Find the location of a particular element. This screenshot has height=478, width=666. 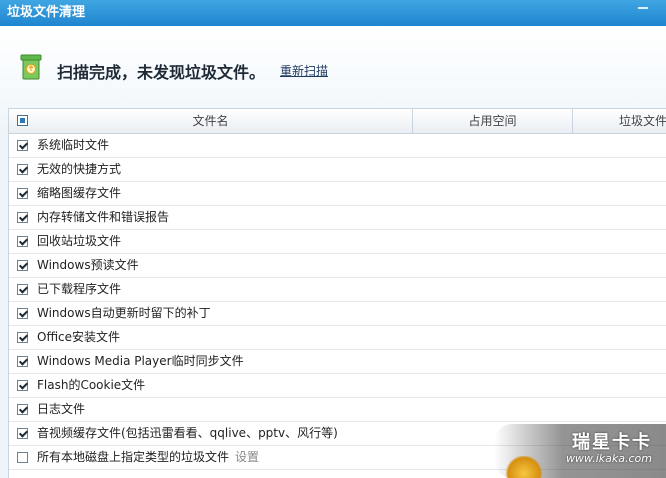

column-header-filename: 文件名 is located at coordinates (211, 121).